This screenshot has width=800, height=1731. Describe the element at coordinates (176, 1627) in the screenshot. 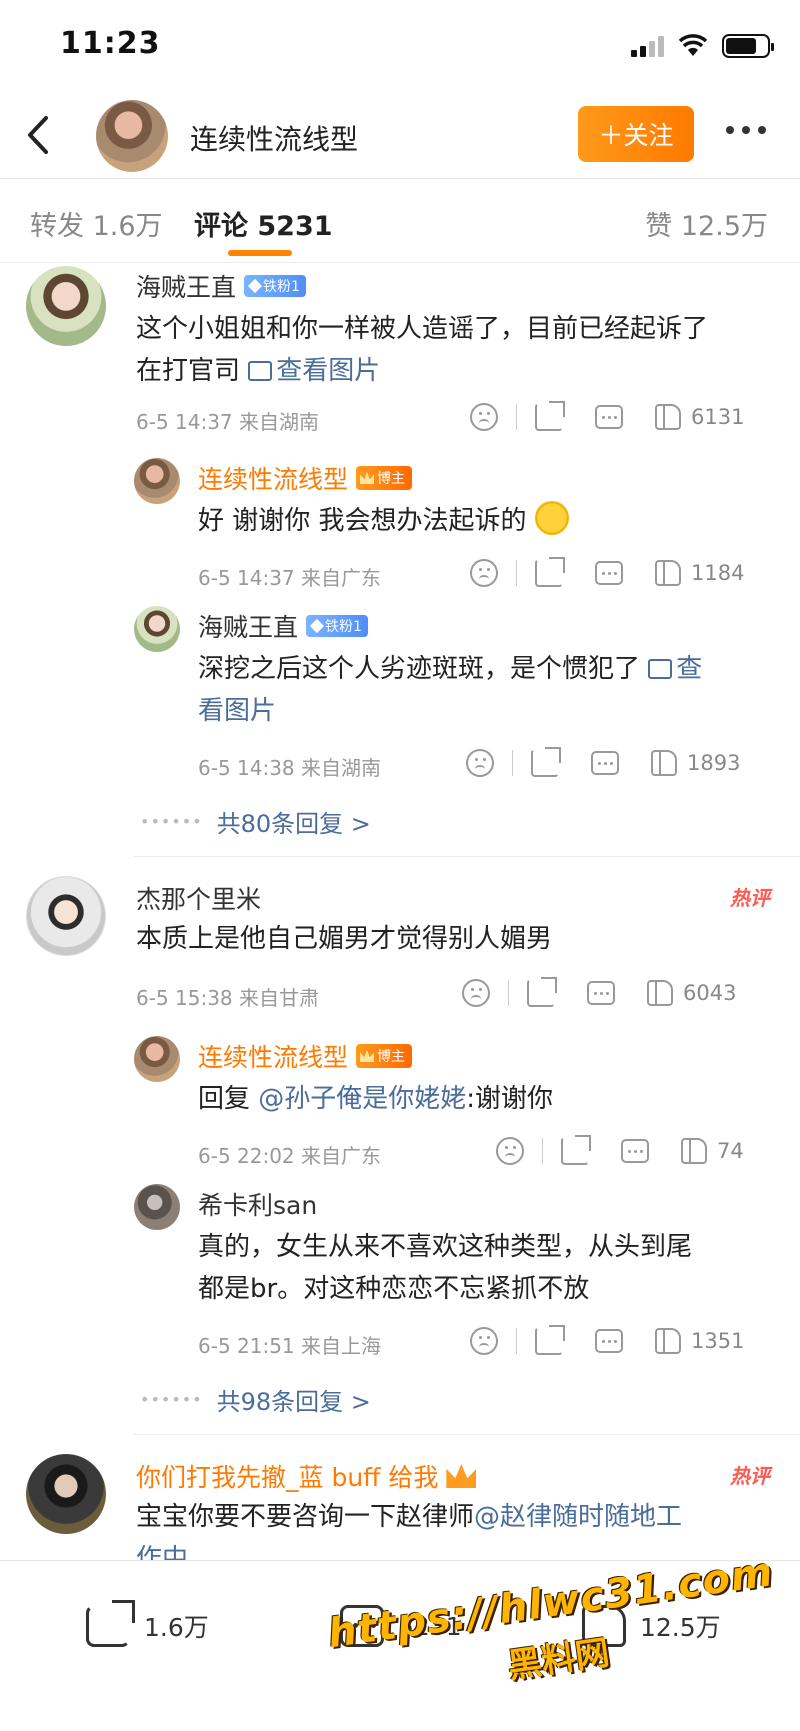

I see `repost-count: 1.6万` at that location.